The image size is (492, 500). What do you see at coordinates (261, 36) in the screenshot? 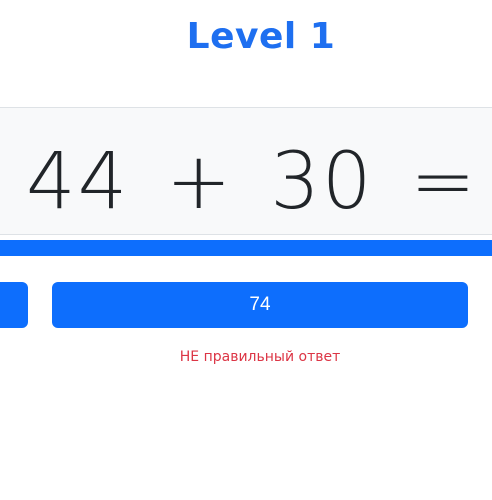
I see `level-title: Level 1` at bounding box center [261, 36].